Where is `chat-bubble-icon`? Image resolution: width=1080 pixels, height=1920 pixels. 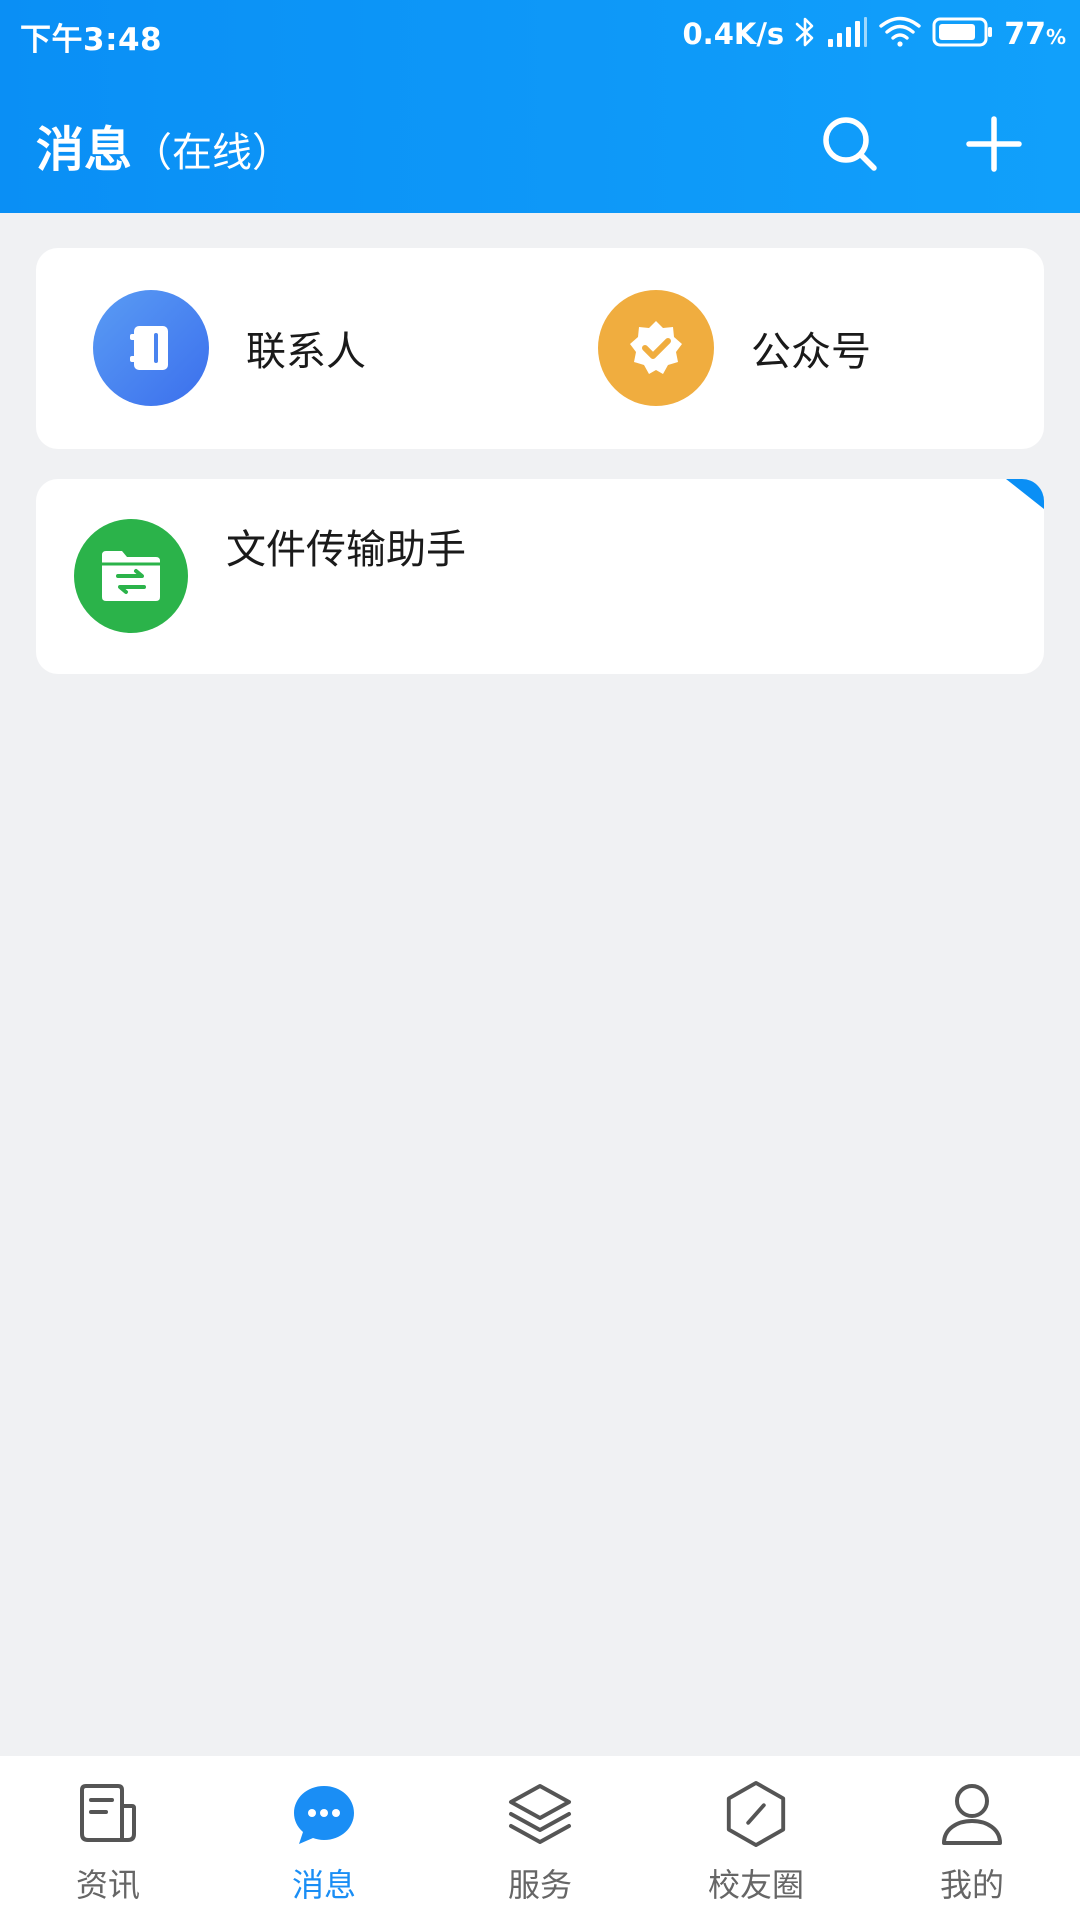 chat-bubble-icon is located at coordinates (324, 1814).